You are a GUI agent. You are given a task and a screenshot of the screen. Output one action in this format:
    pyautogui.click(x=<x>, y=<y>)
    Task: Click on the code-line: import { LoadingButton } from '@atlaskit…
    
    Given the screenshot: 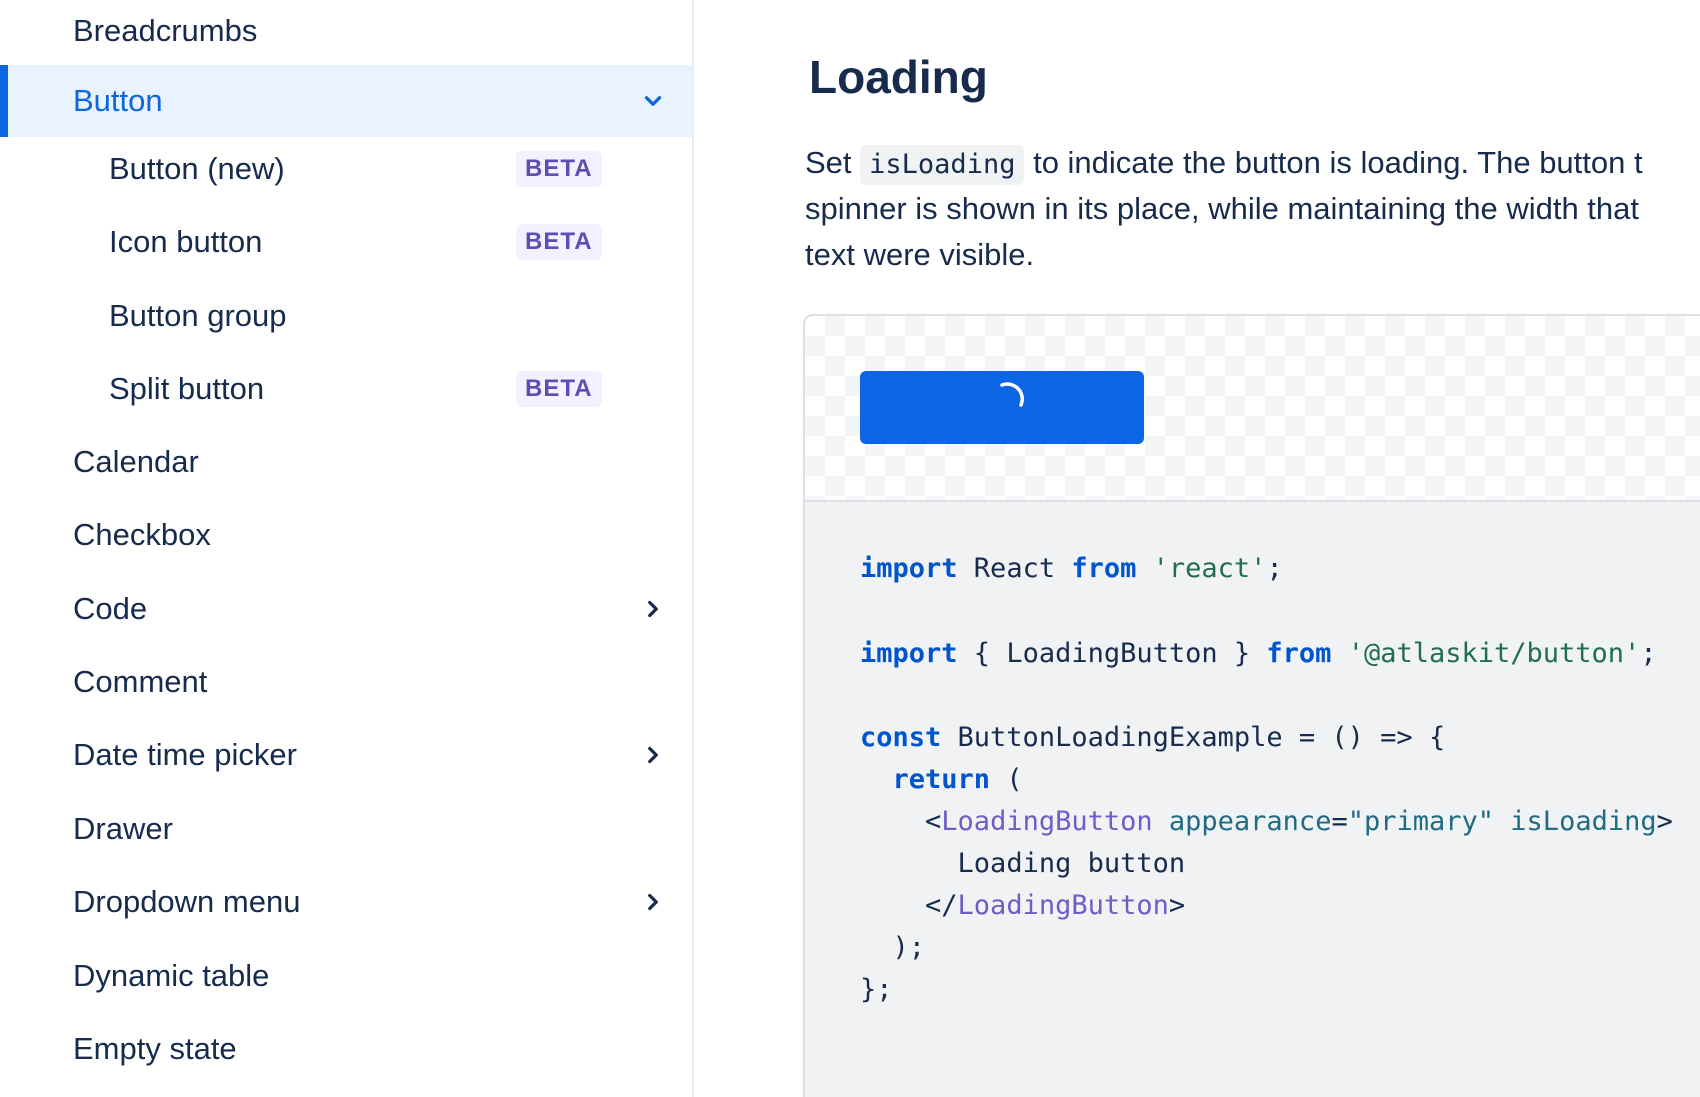 What is the action you would take?
    pyautogui.click(x=1258, y=654)
    